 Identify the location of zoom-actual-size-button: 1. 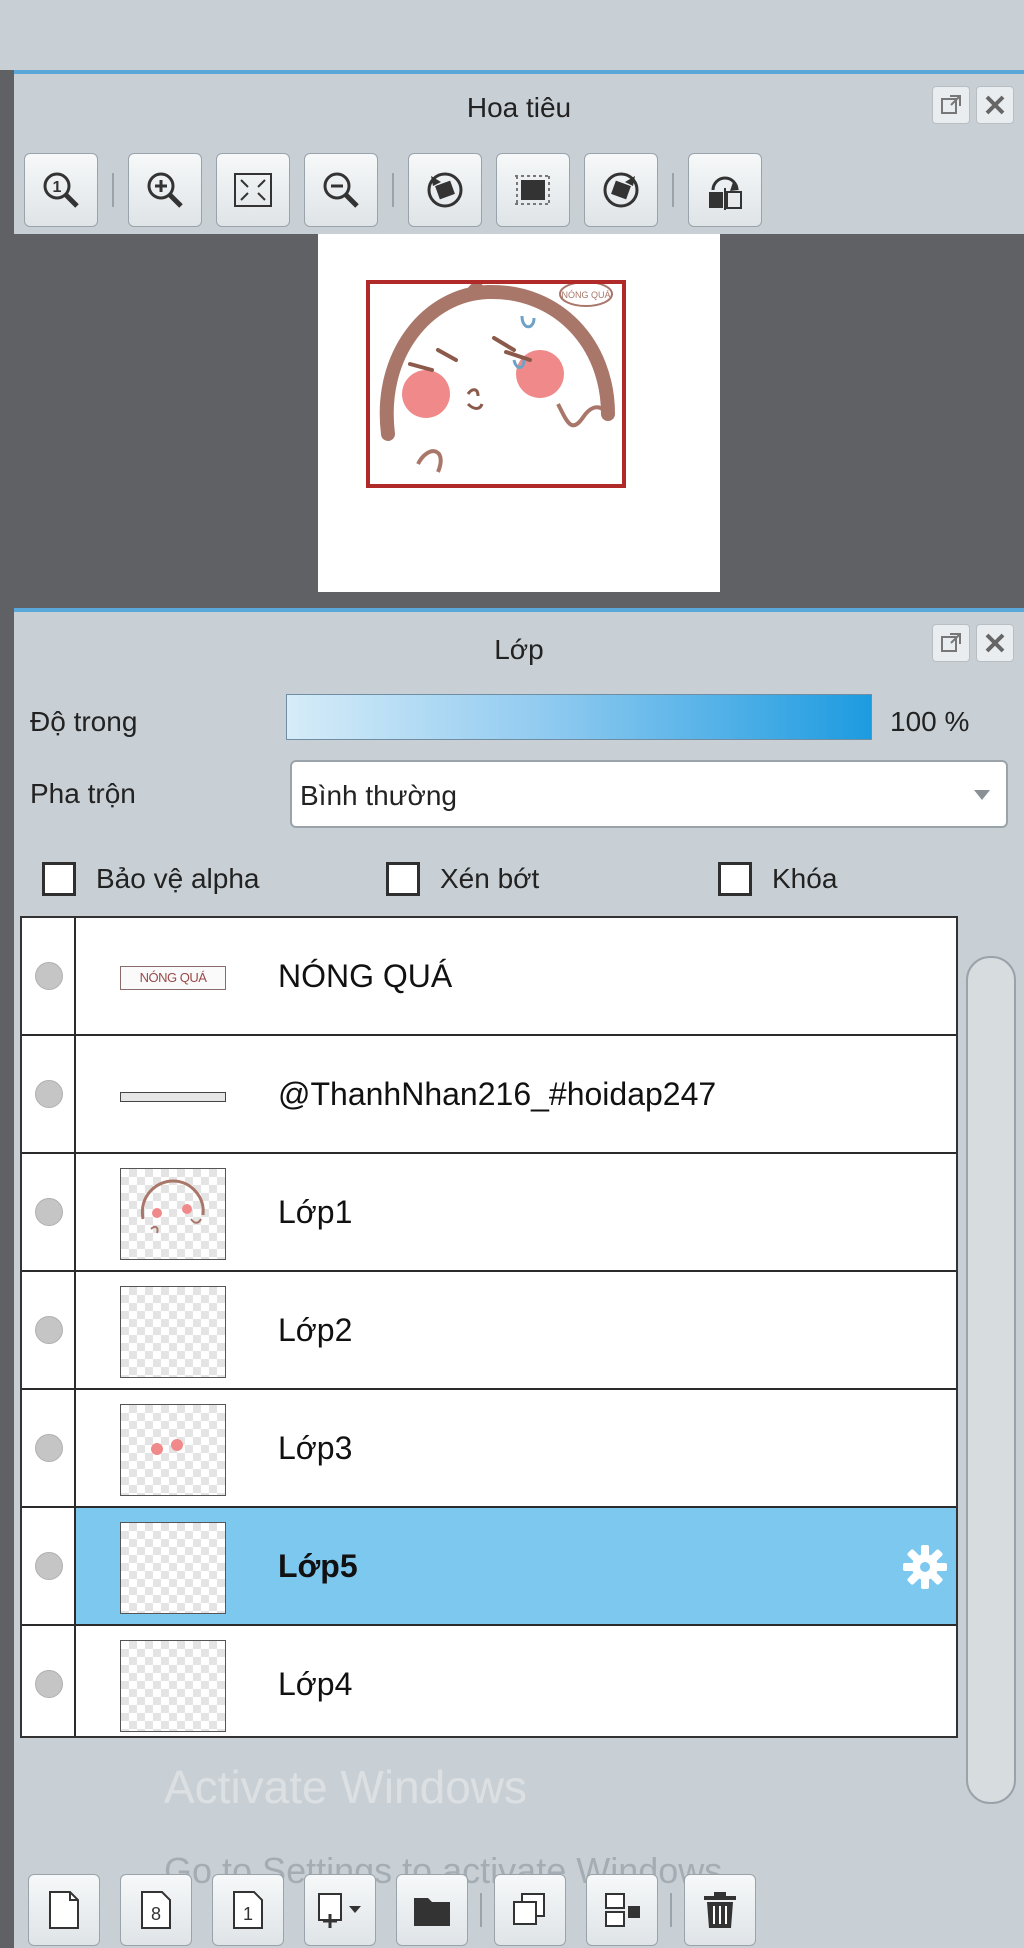
(61, 190).